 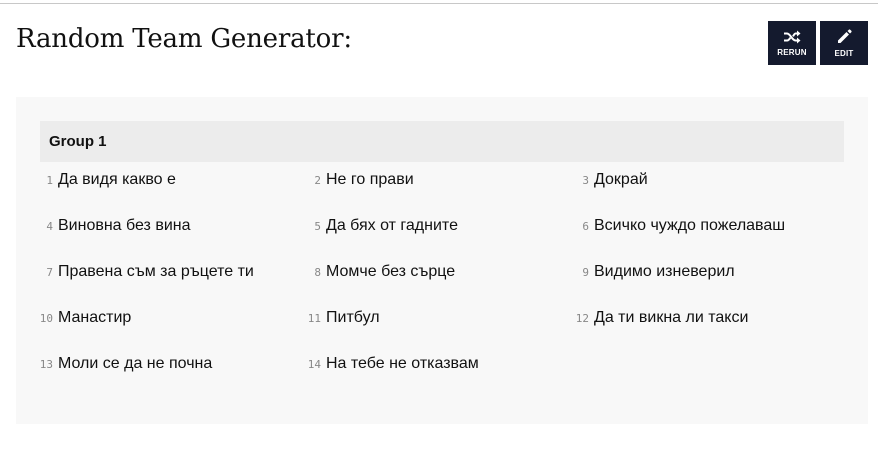 I want to click on list-item: 3 Докрай, so click(x=600, y=180).